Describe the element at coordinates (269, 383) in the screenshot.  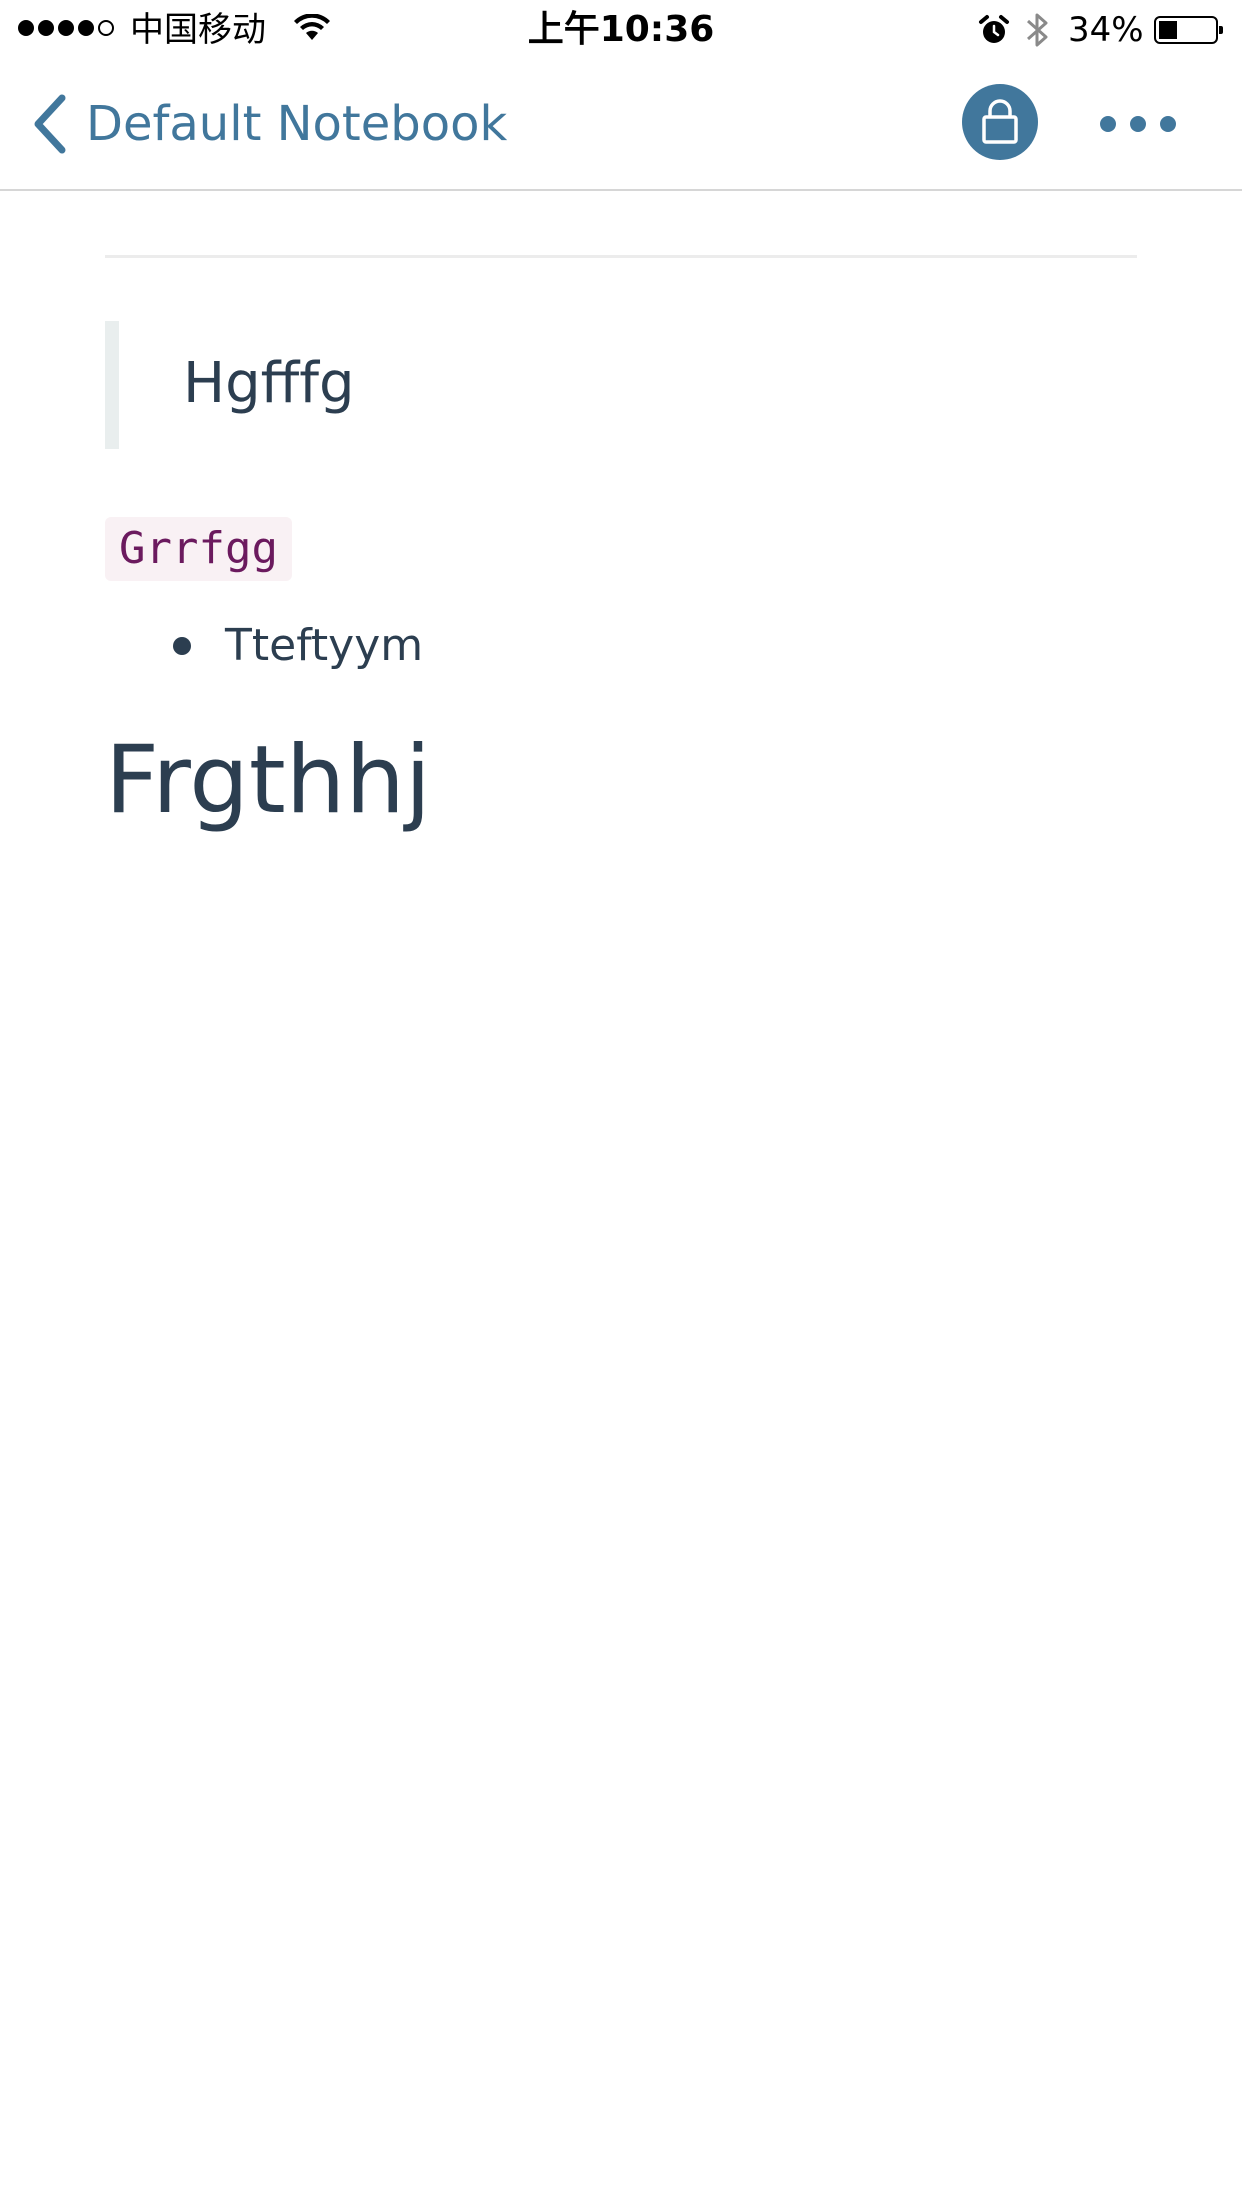
I see `blockquote-text: Hgfffg` at that location.